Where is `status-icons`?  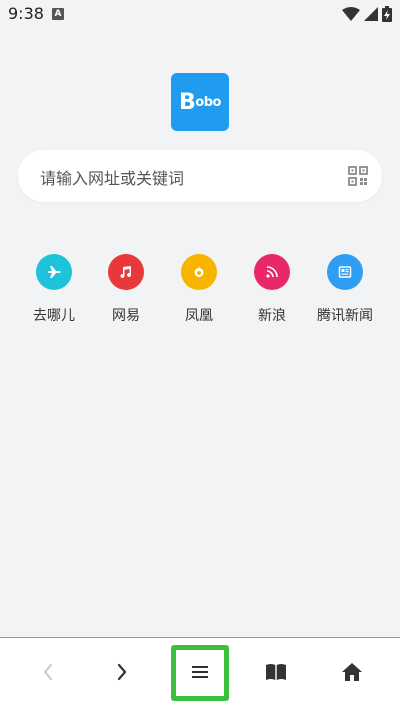
status-icons is located at coordinates (367, 14).